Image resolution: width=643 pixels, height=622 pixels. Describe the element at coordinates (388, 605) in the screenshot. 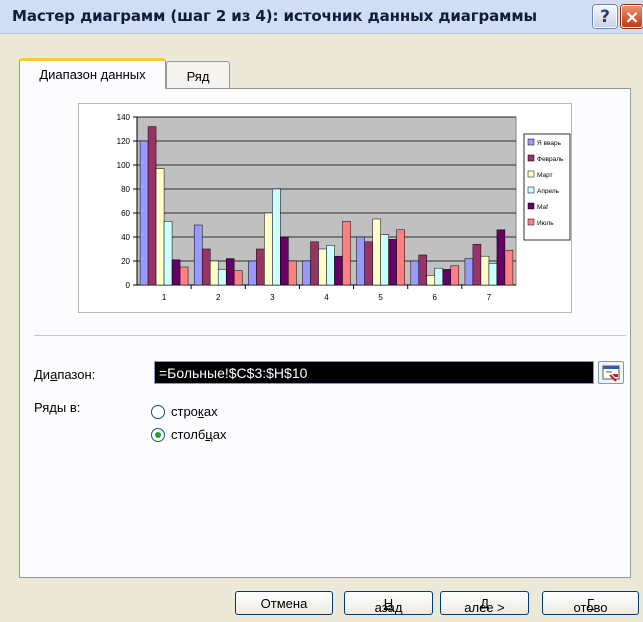

I see `back-button-label: < Назад` at that location.